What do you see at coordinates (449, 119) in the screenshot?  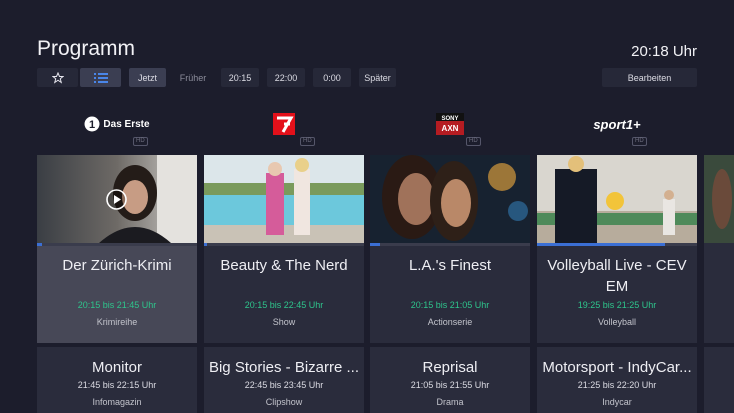 I see `svg-text: SONY` at bounding box center [449, 119].